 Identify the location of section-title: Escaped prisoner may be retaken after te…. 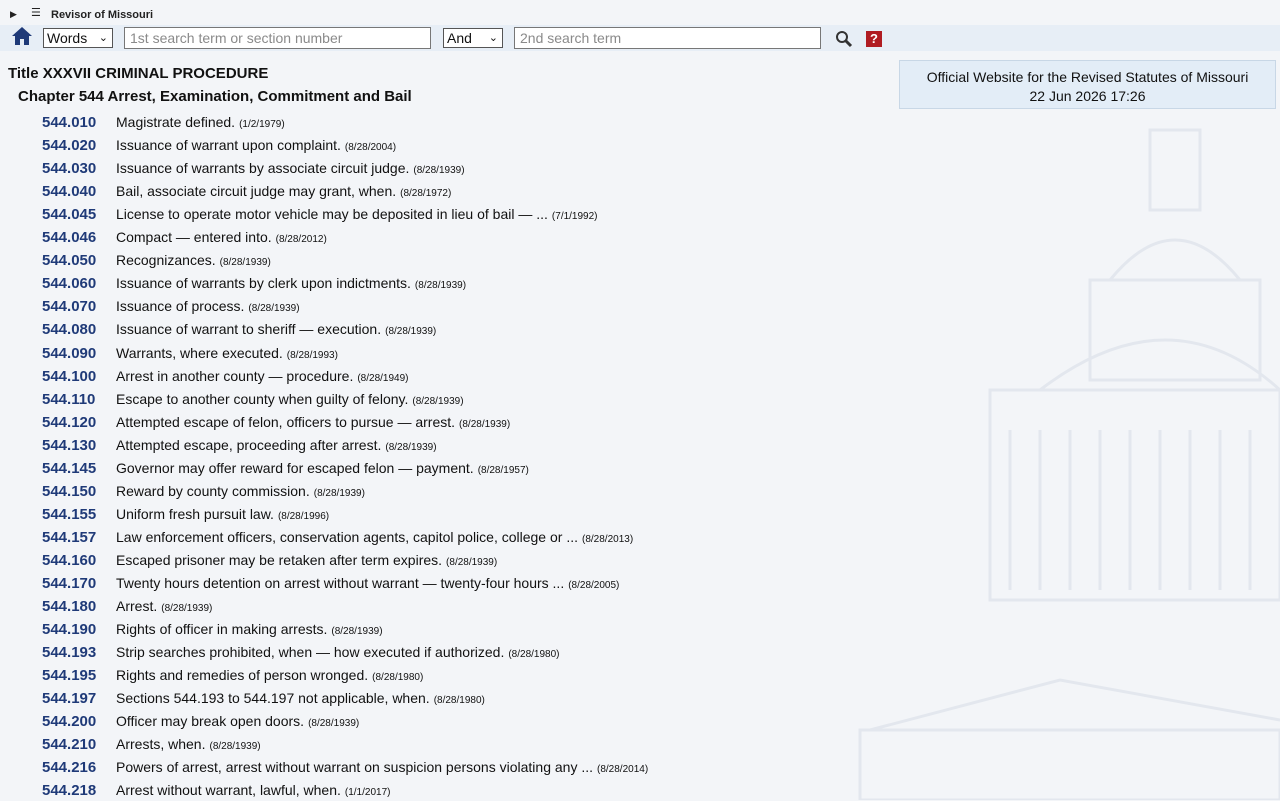
(279, 559).